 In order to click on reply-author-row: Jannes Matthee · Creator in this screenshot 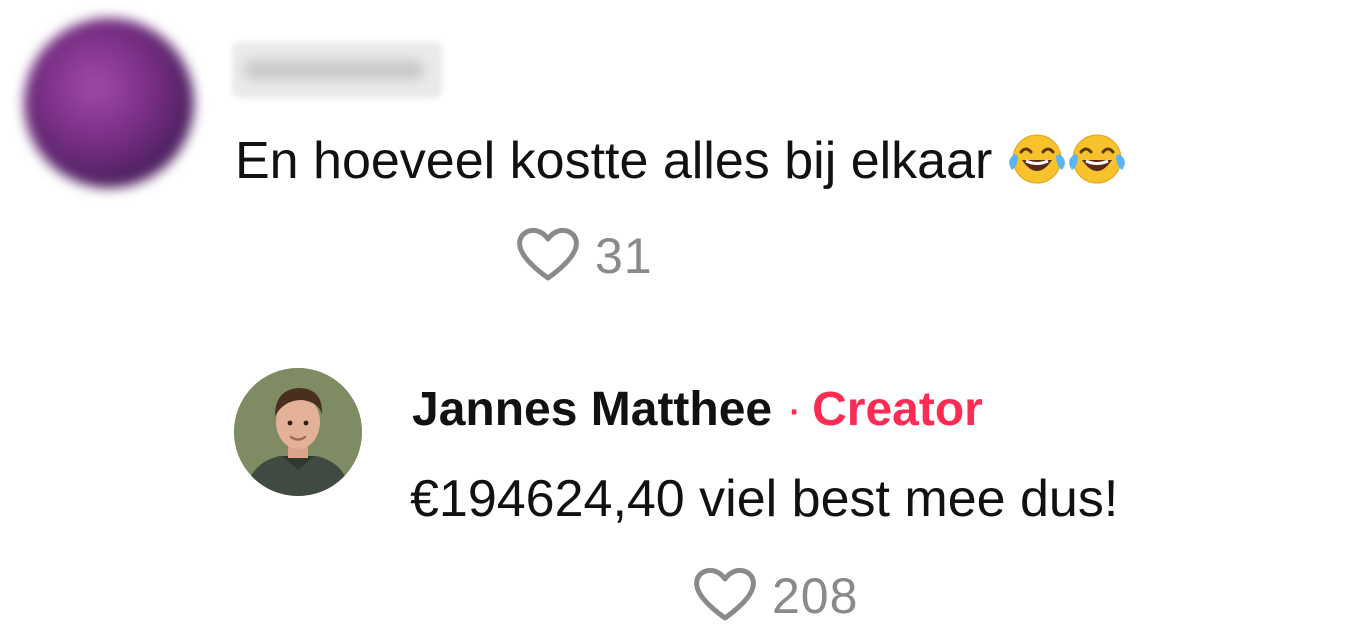, I will do `click(697, 415)`.